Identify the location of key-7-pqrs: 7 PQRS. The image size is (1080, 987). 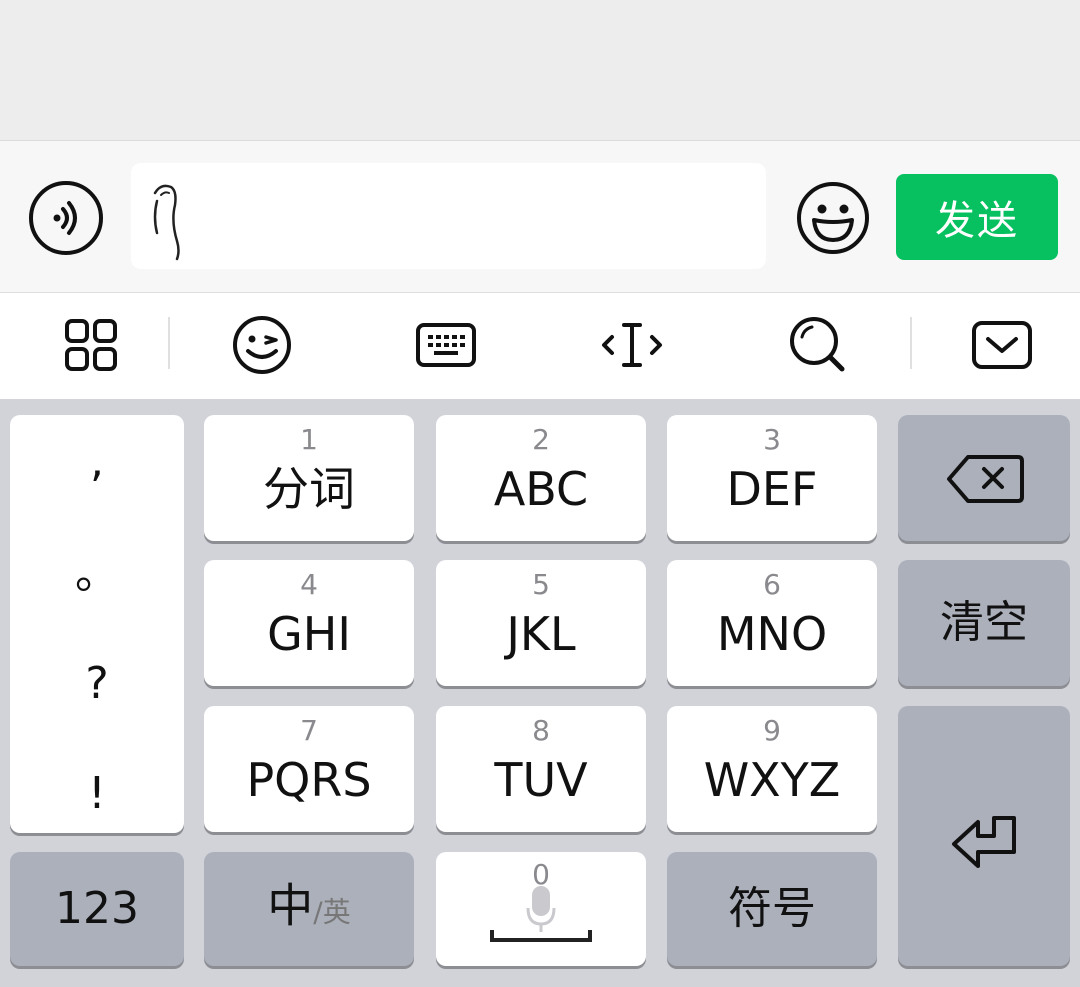
(309, 769).